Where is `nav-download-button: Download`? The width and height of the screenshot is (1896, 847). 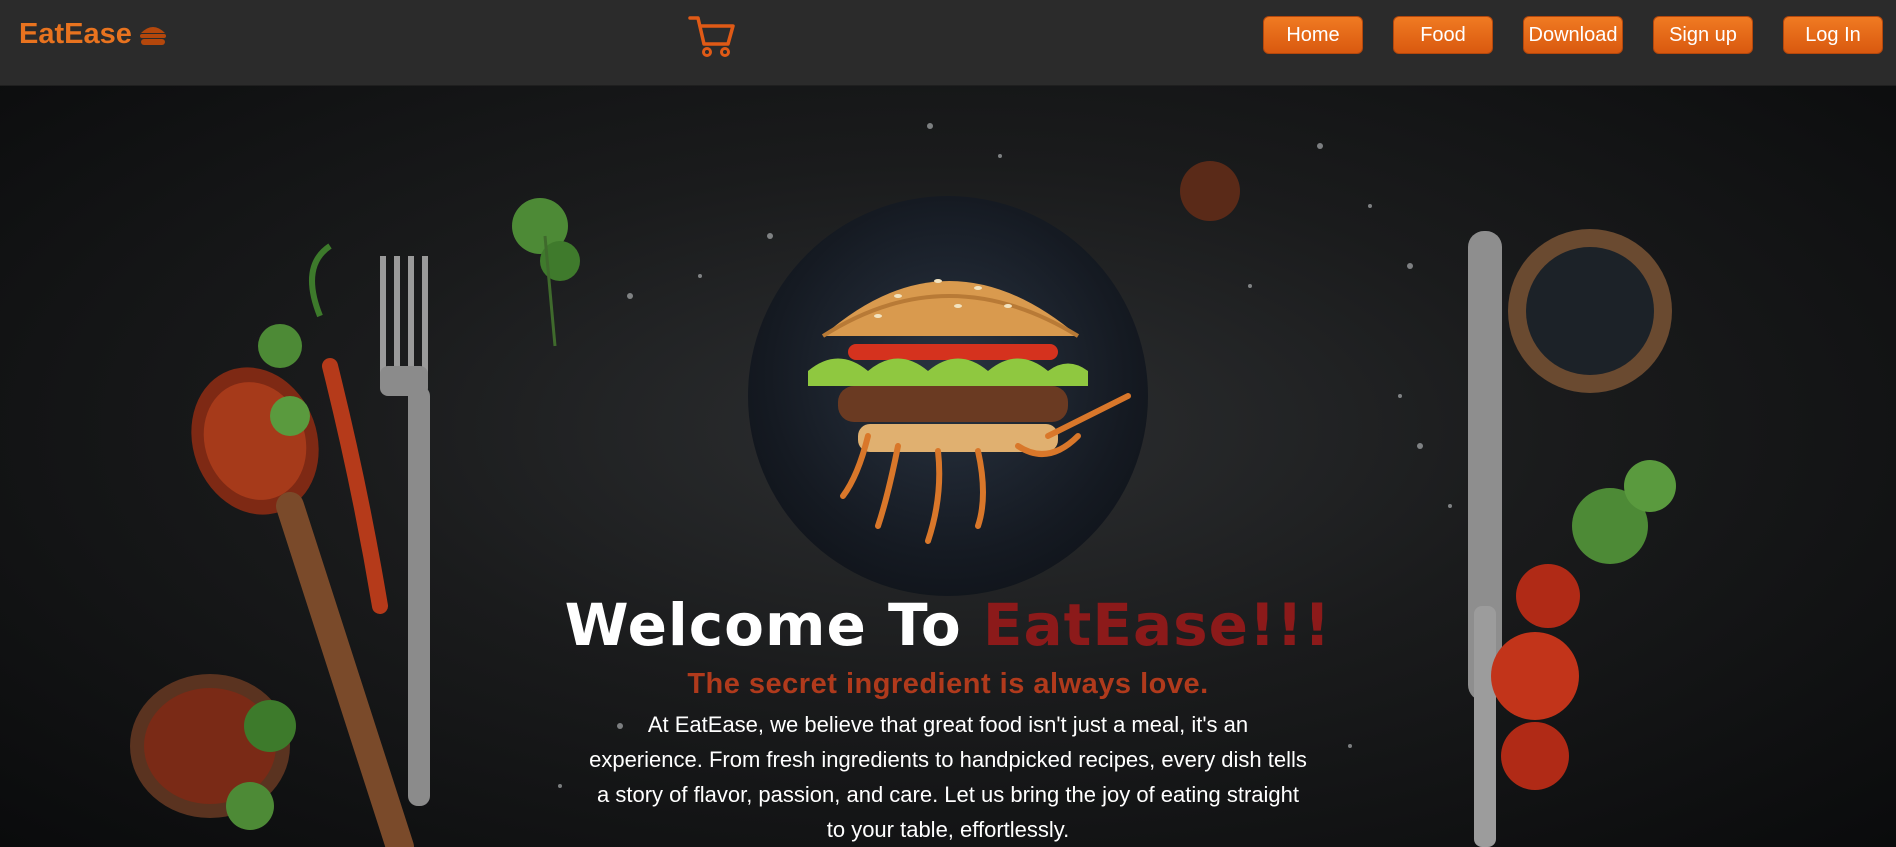 nav-download-button: Download is located at coordinates (1573, 35).